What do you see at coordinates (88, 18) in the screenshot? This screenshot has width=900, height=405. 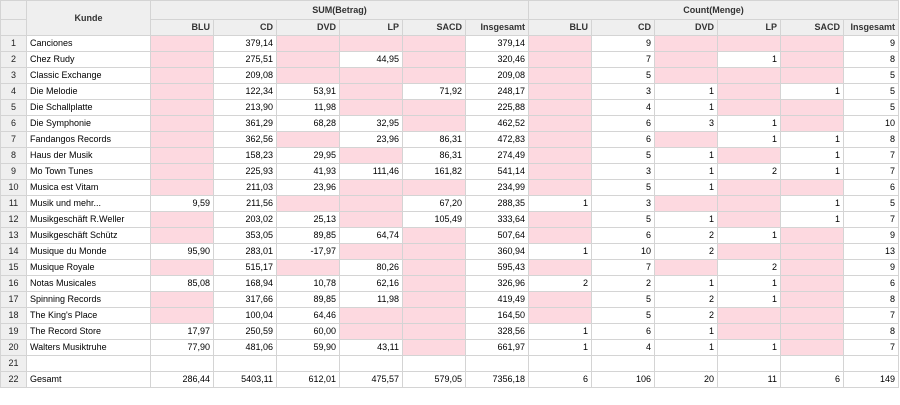 I see `column-header-kunde: Kunde` at bounding box center [88, 18].